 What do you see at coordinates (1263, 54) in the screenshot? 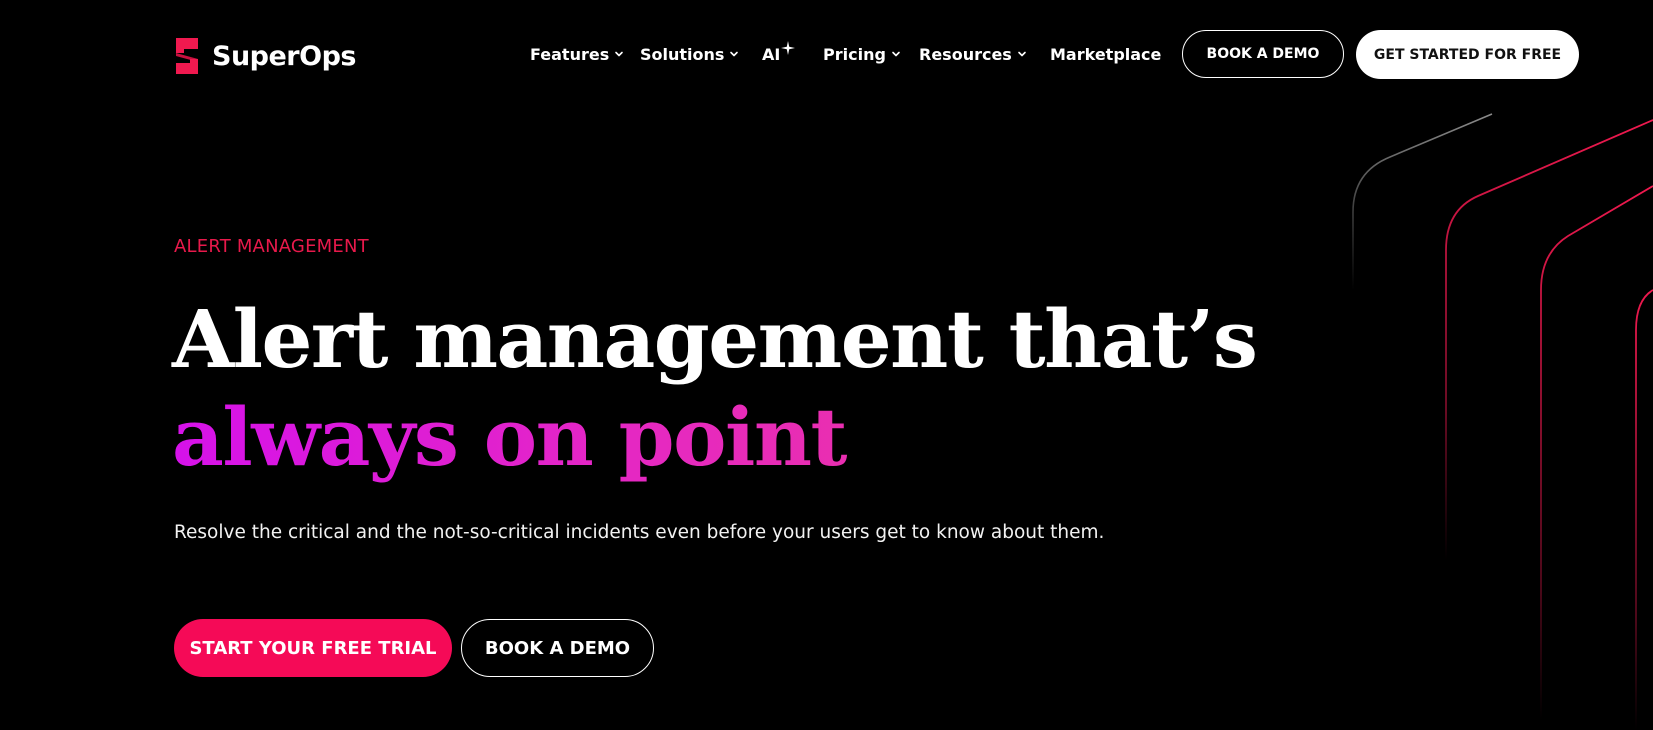
I see `book-demo-button-header: BOOK A DEMO` at bounding box center [1263, 54].